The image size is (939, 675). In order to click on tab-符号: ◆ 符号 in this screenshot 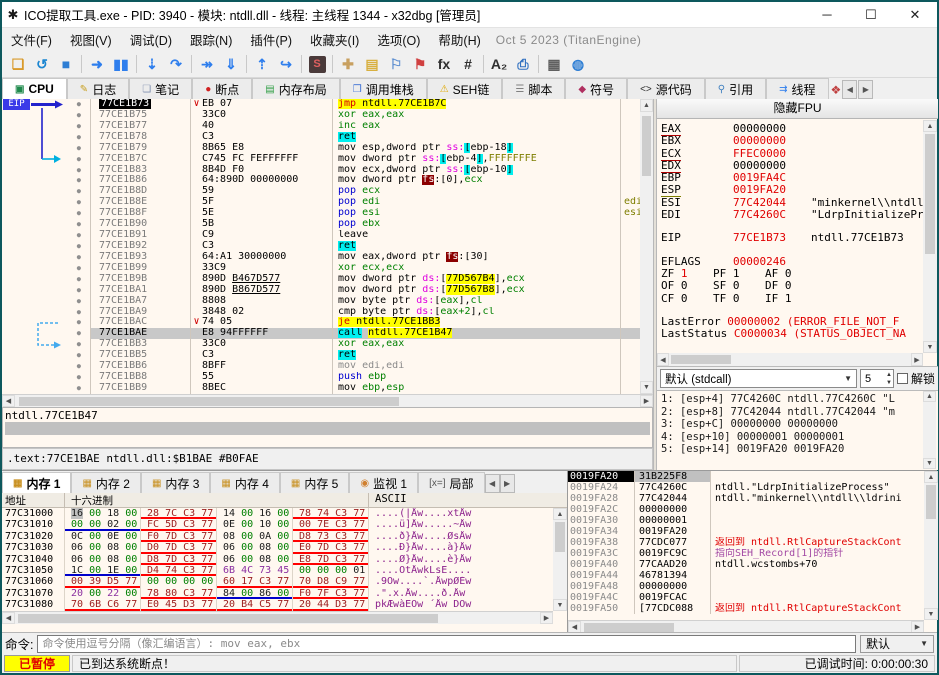, I will do `click(596, 88)`.